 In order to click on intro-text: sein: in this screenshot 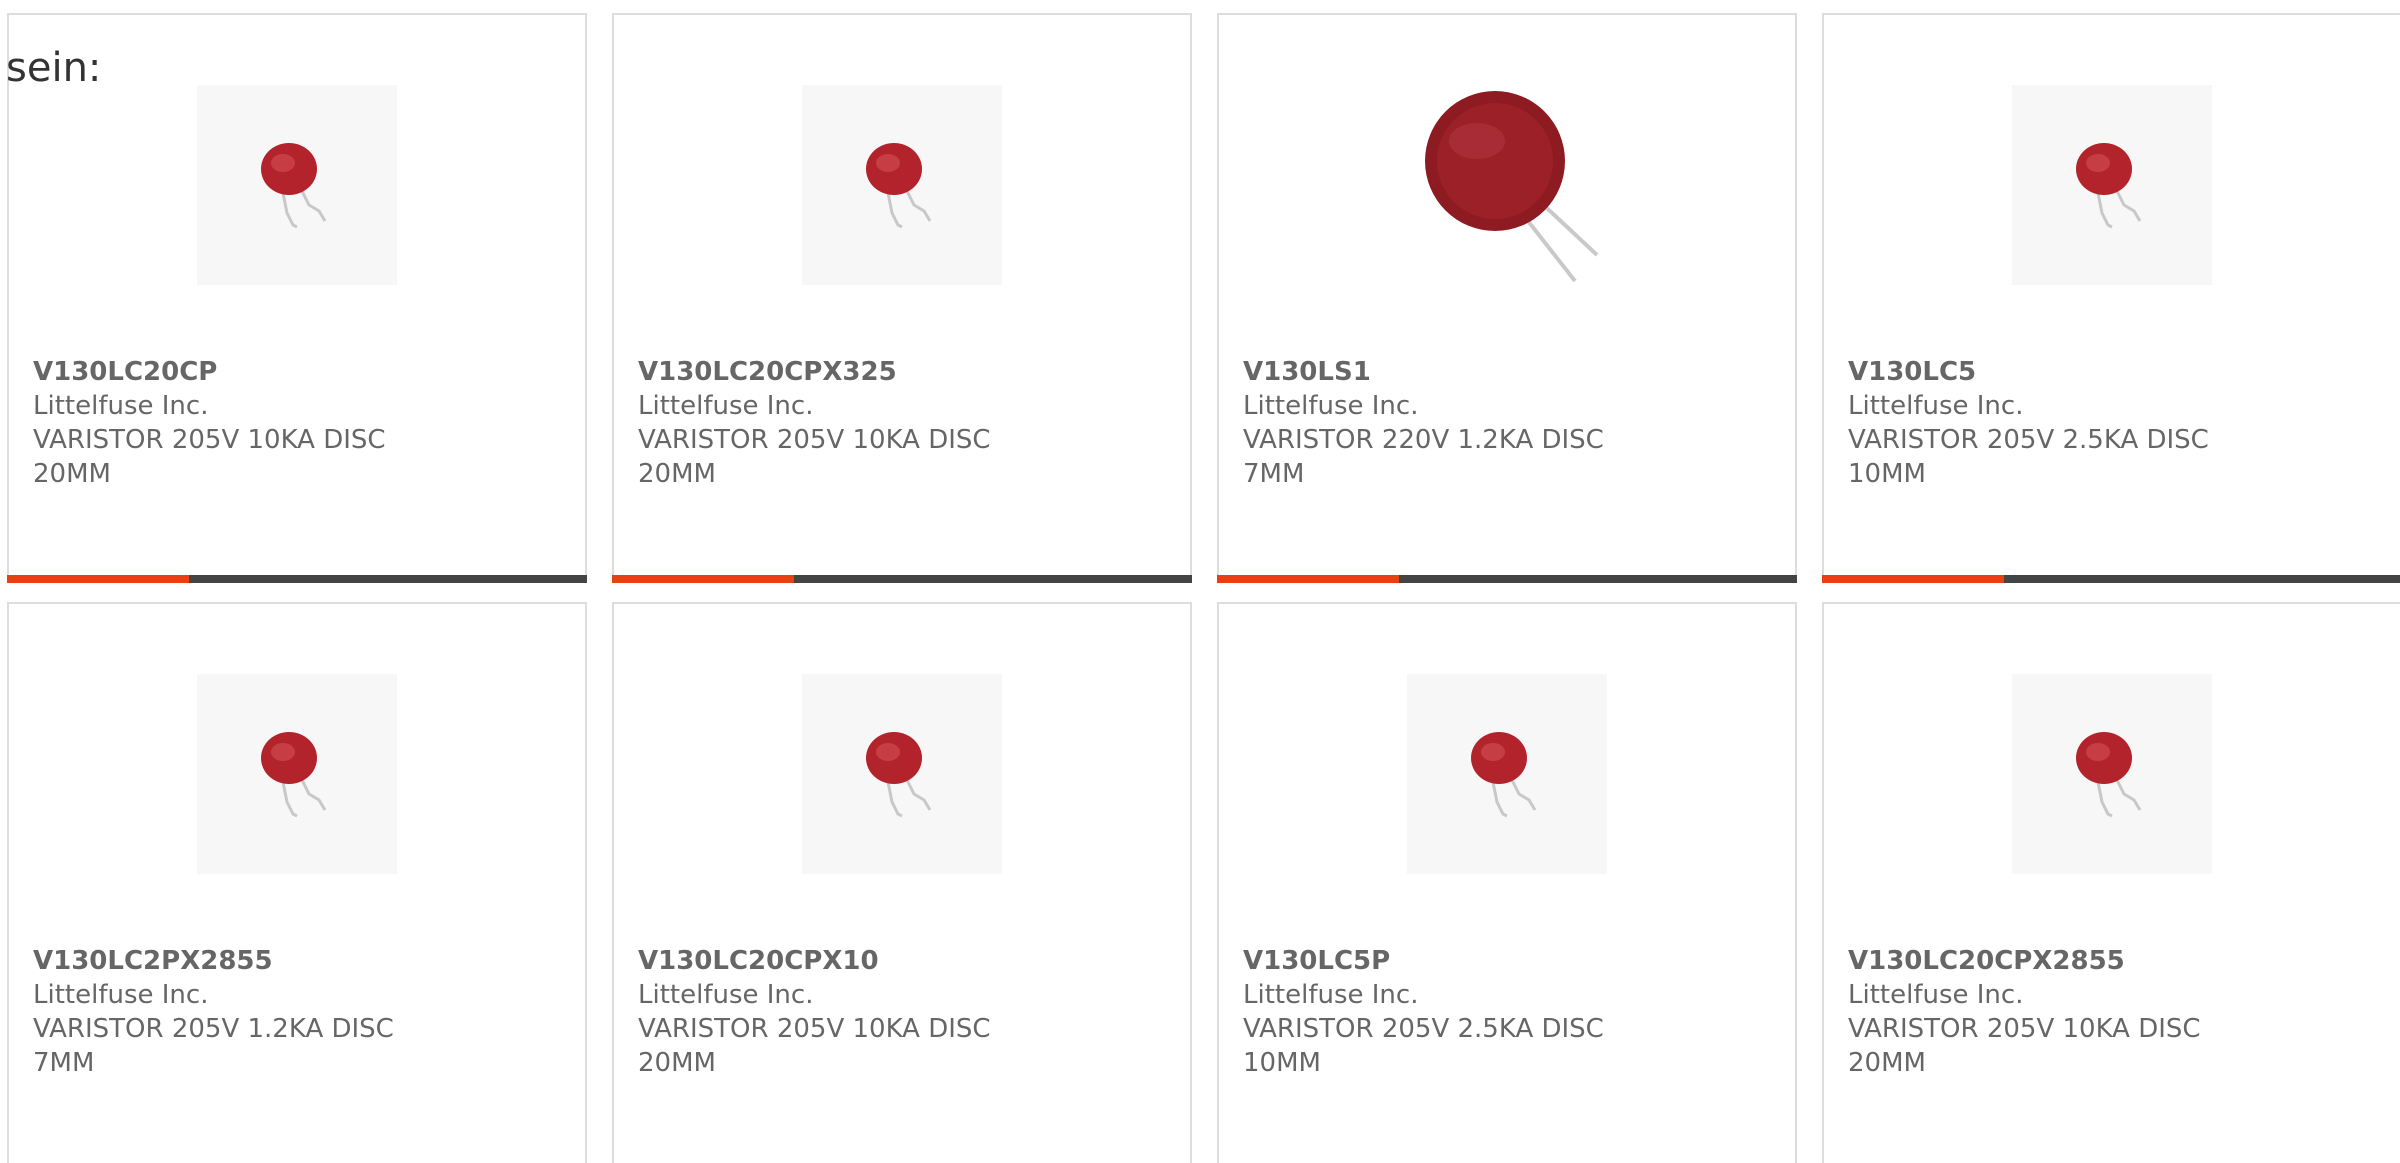, I will do `click(54, 68)`.